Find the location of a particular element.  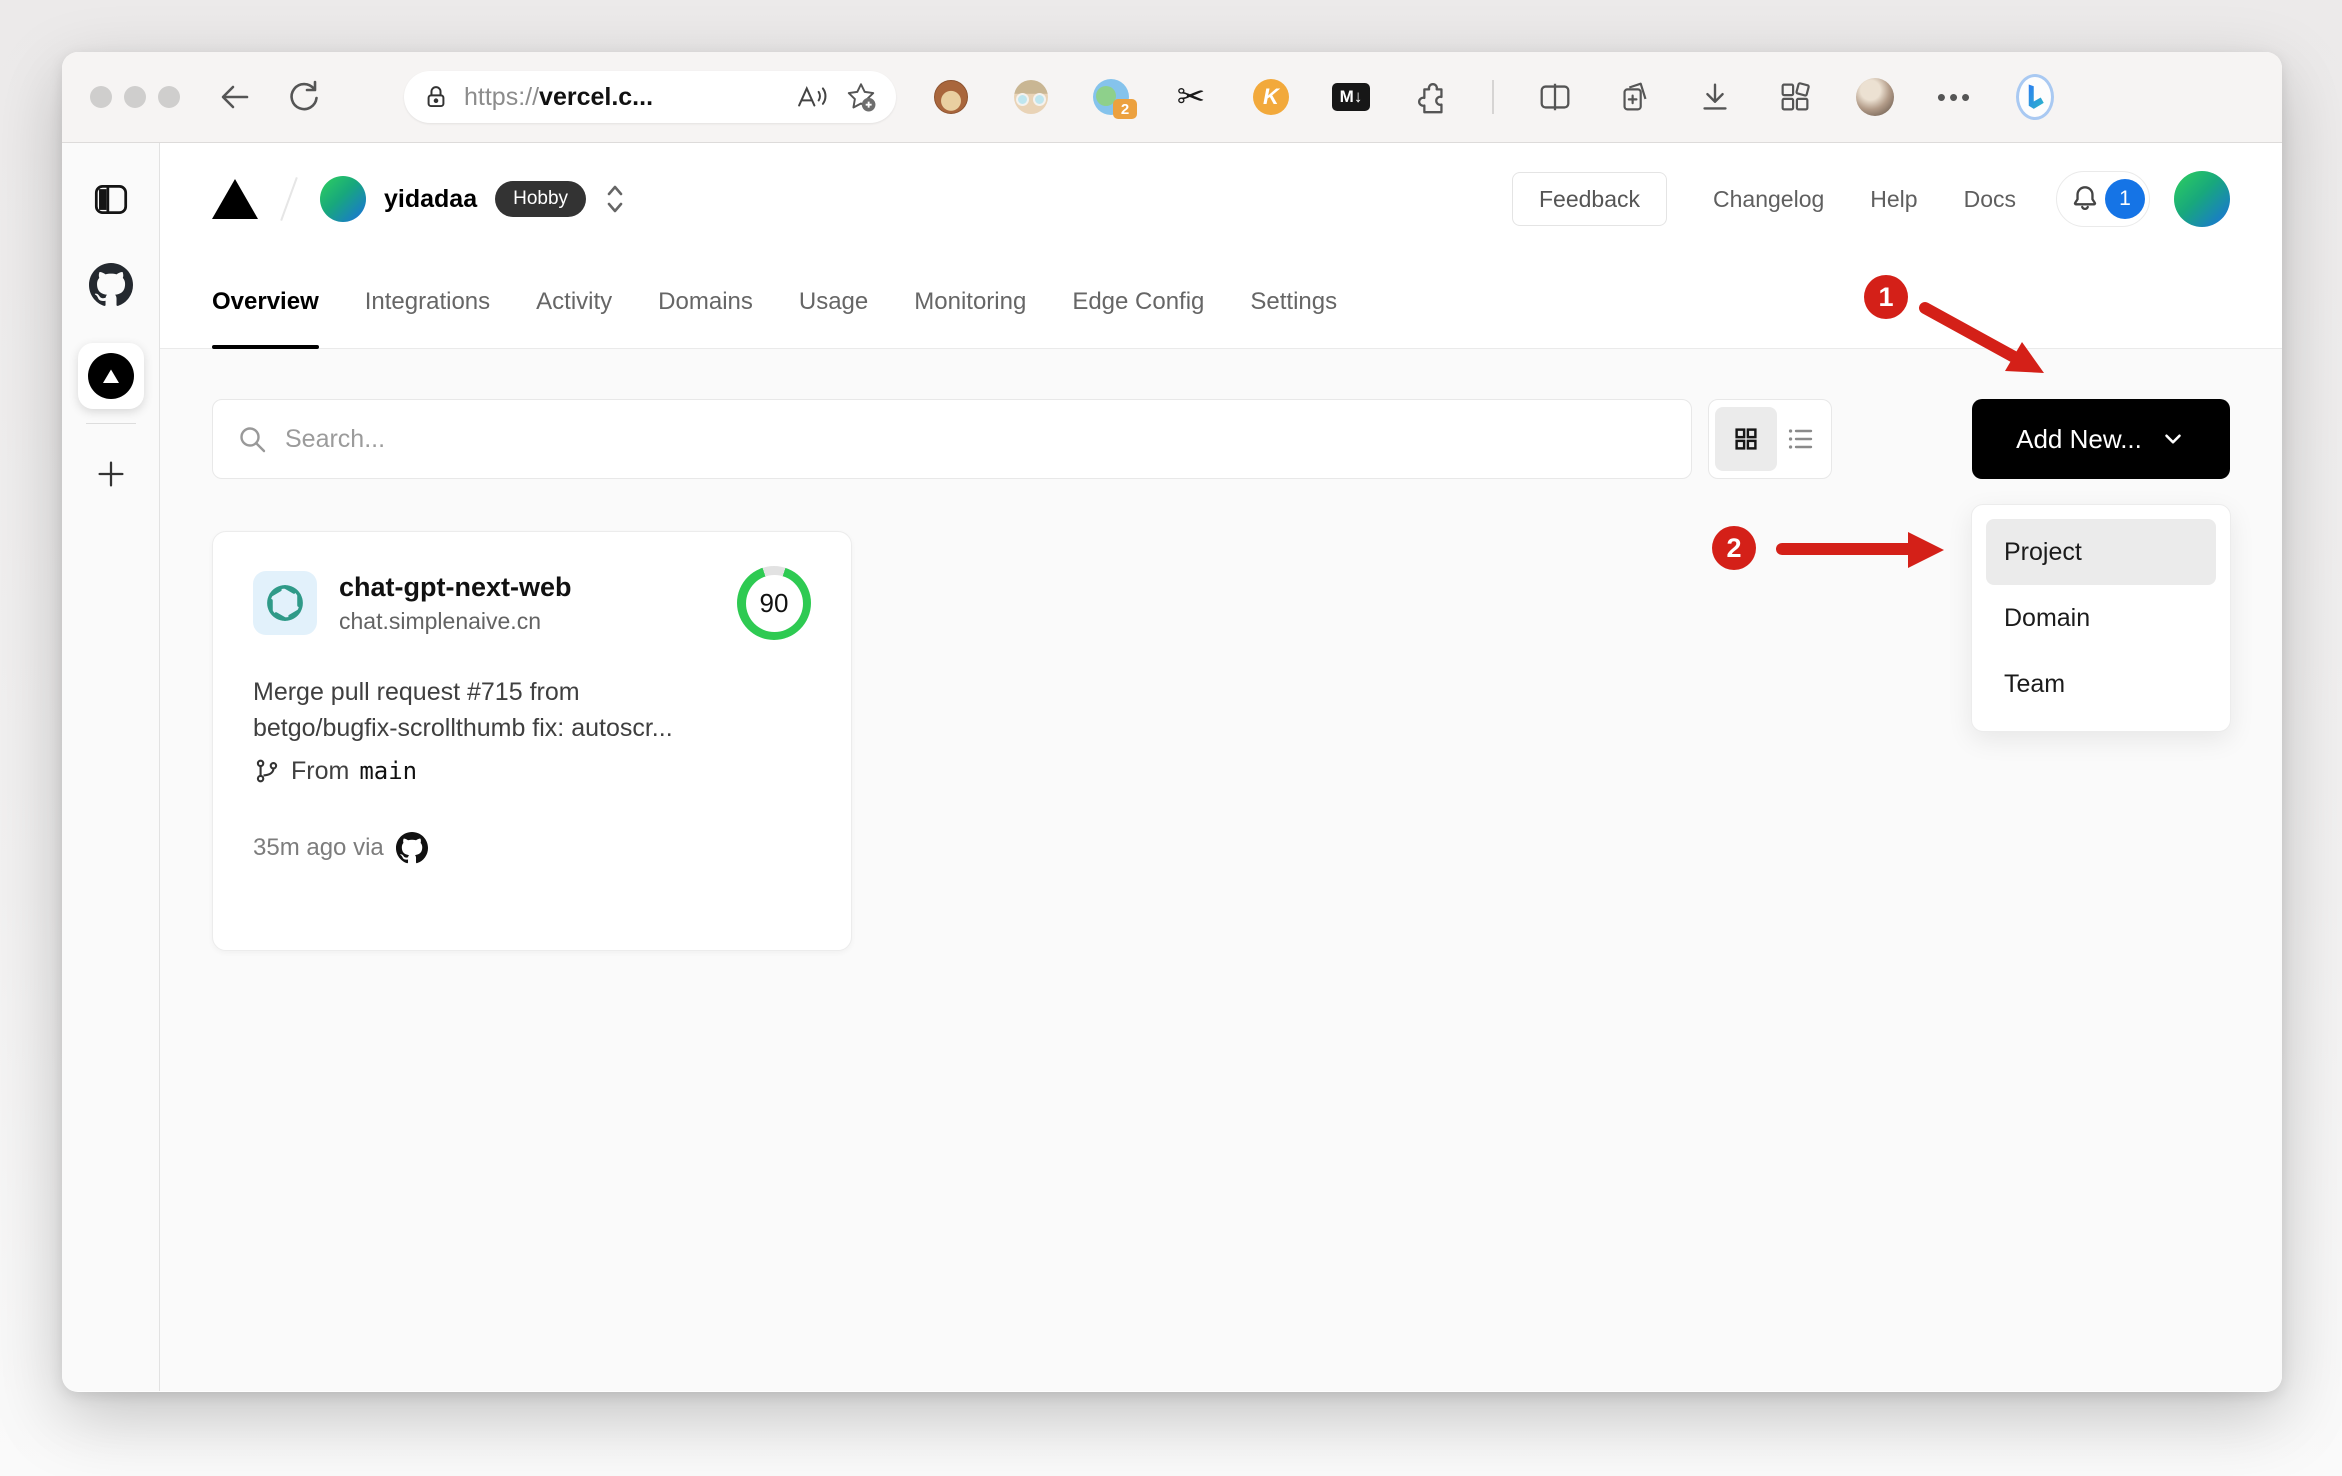

settings-more-icon: ••• is located at coordinates (1955, 97).